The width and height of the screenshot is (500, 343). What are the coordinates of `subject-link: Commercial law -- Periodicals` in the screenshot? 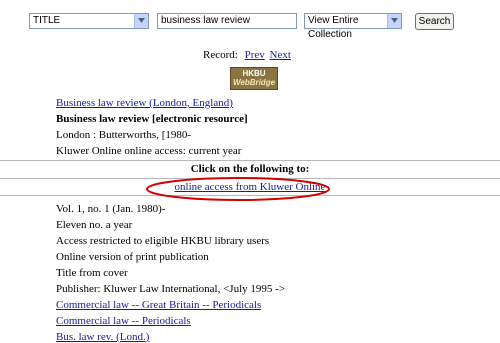 It's located at (123, 321).